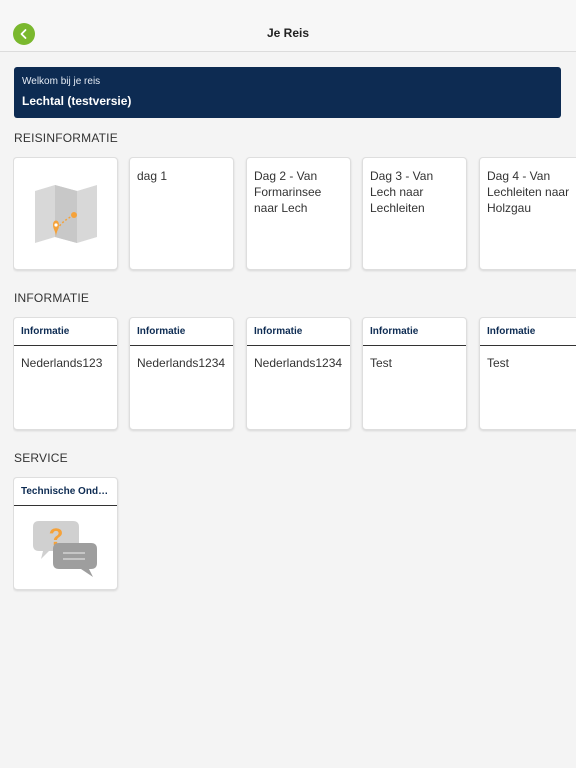  I want to click on service-card: Technische Onder... ?, so click(65, 533).